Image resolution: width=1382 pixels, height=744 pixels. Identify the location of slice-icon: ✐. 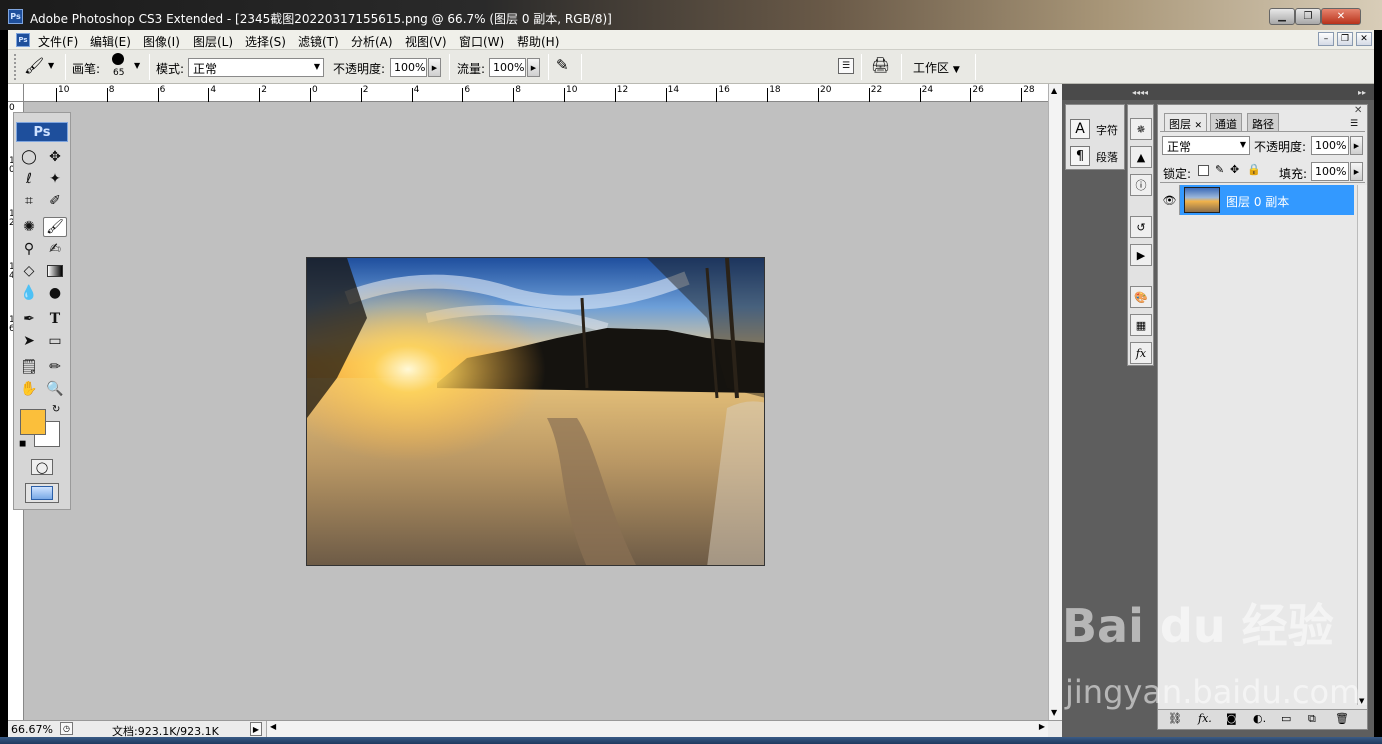
(55, 201).